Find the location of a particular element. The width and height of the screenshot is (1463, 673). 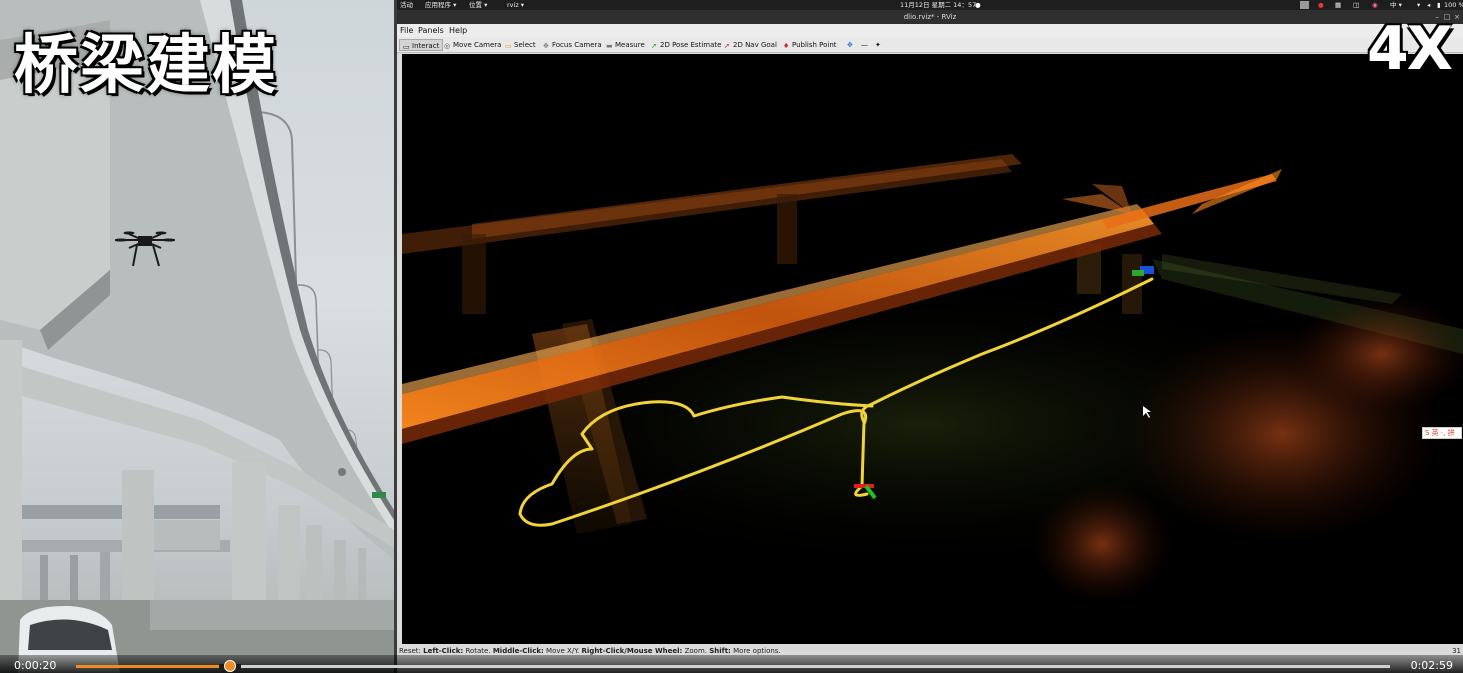

tool-measure: ▬ Measure is located at coordinates (625, 45).